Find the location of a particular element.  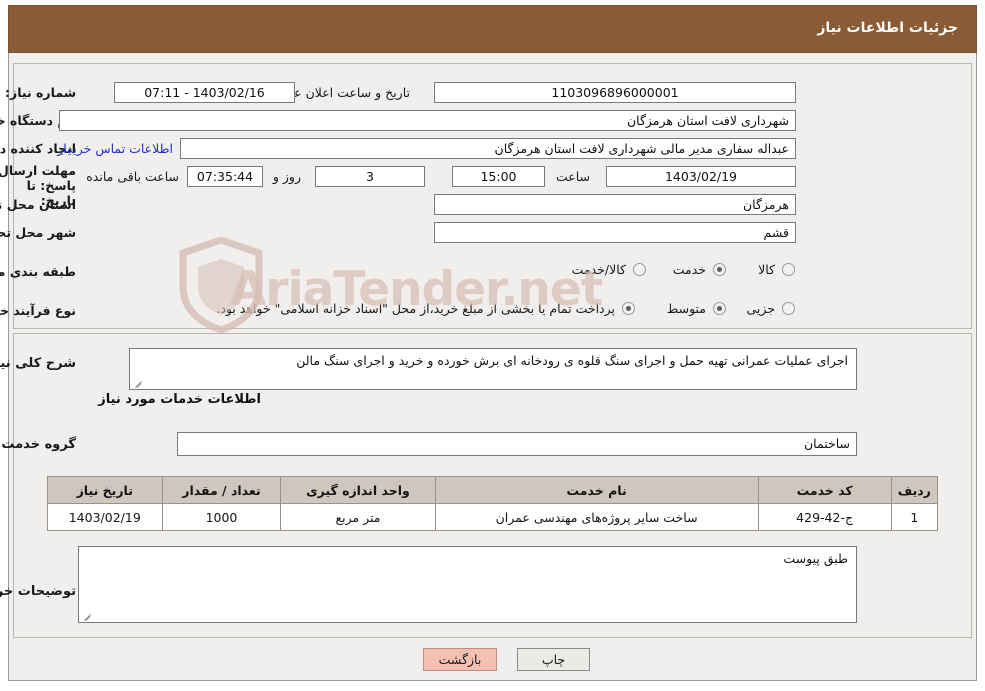

buyer-contact-link: اطلاعات تماس خریدار is located at coordinates (115, 148).